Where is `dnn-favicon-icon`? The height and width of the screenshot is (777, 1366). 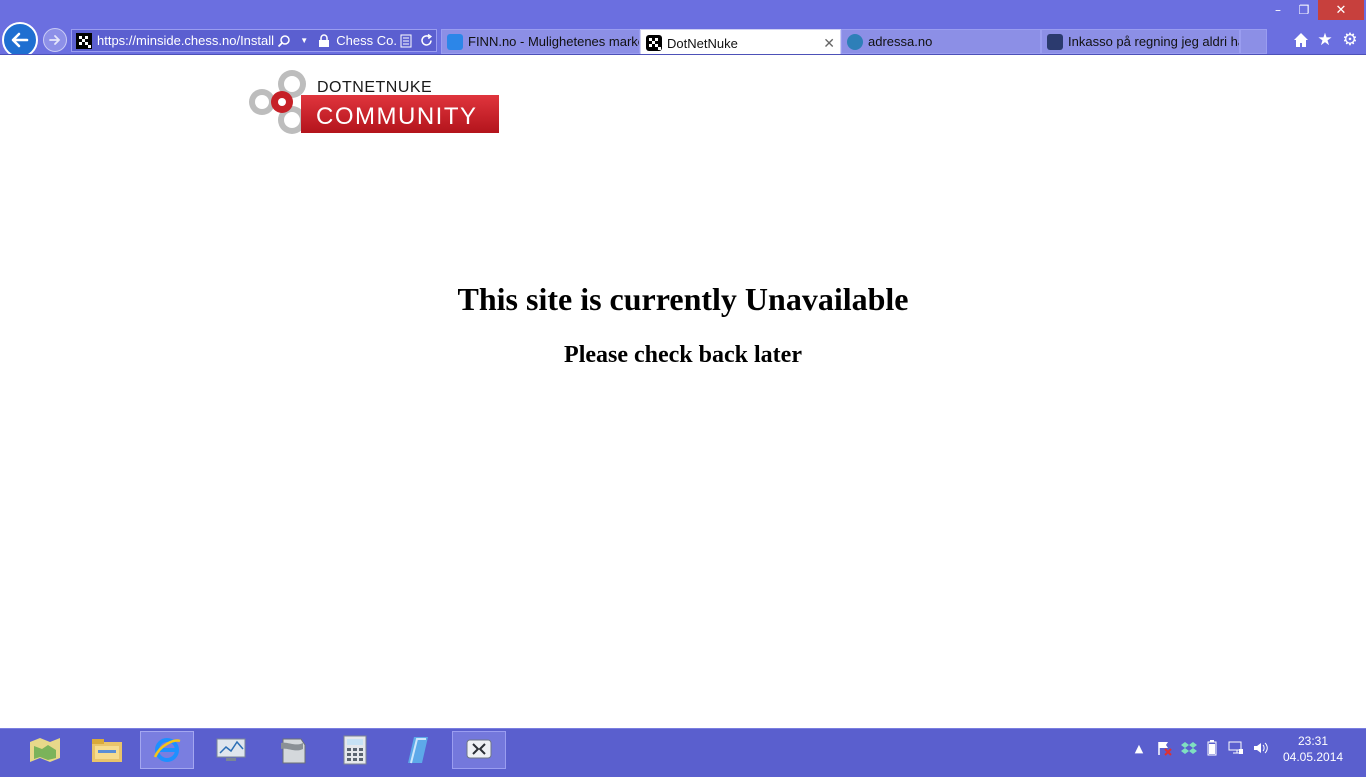
dnn-favicon-icon is located at coordinates (84, 40).